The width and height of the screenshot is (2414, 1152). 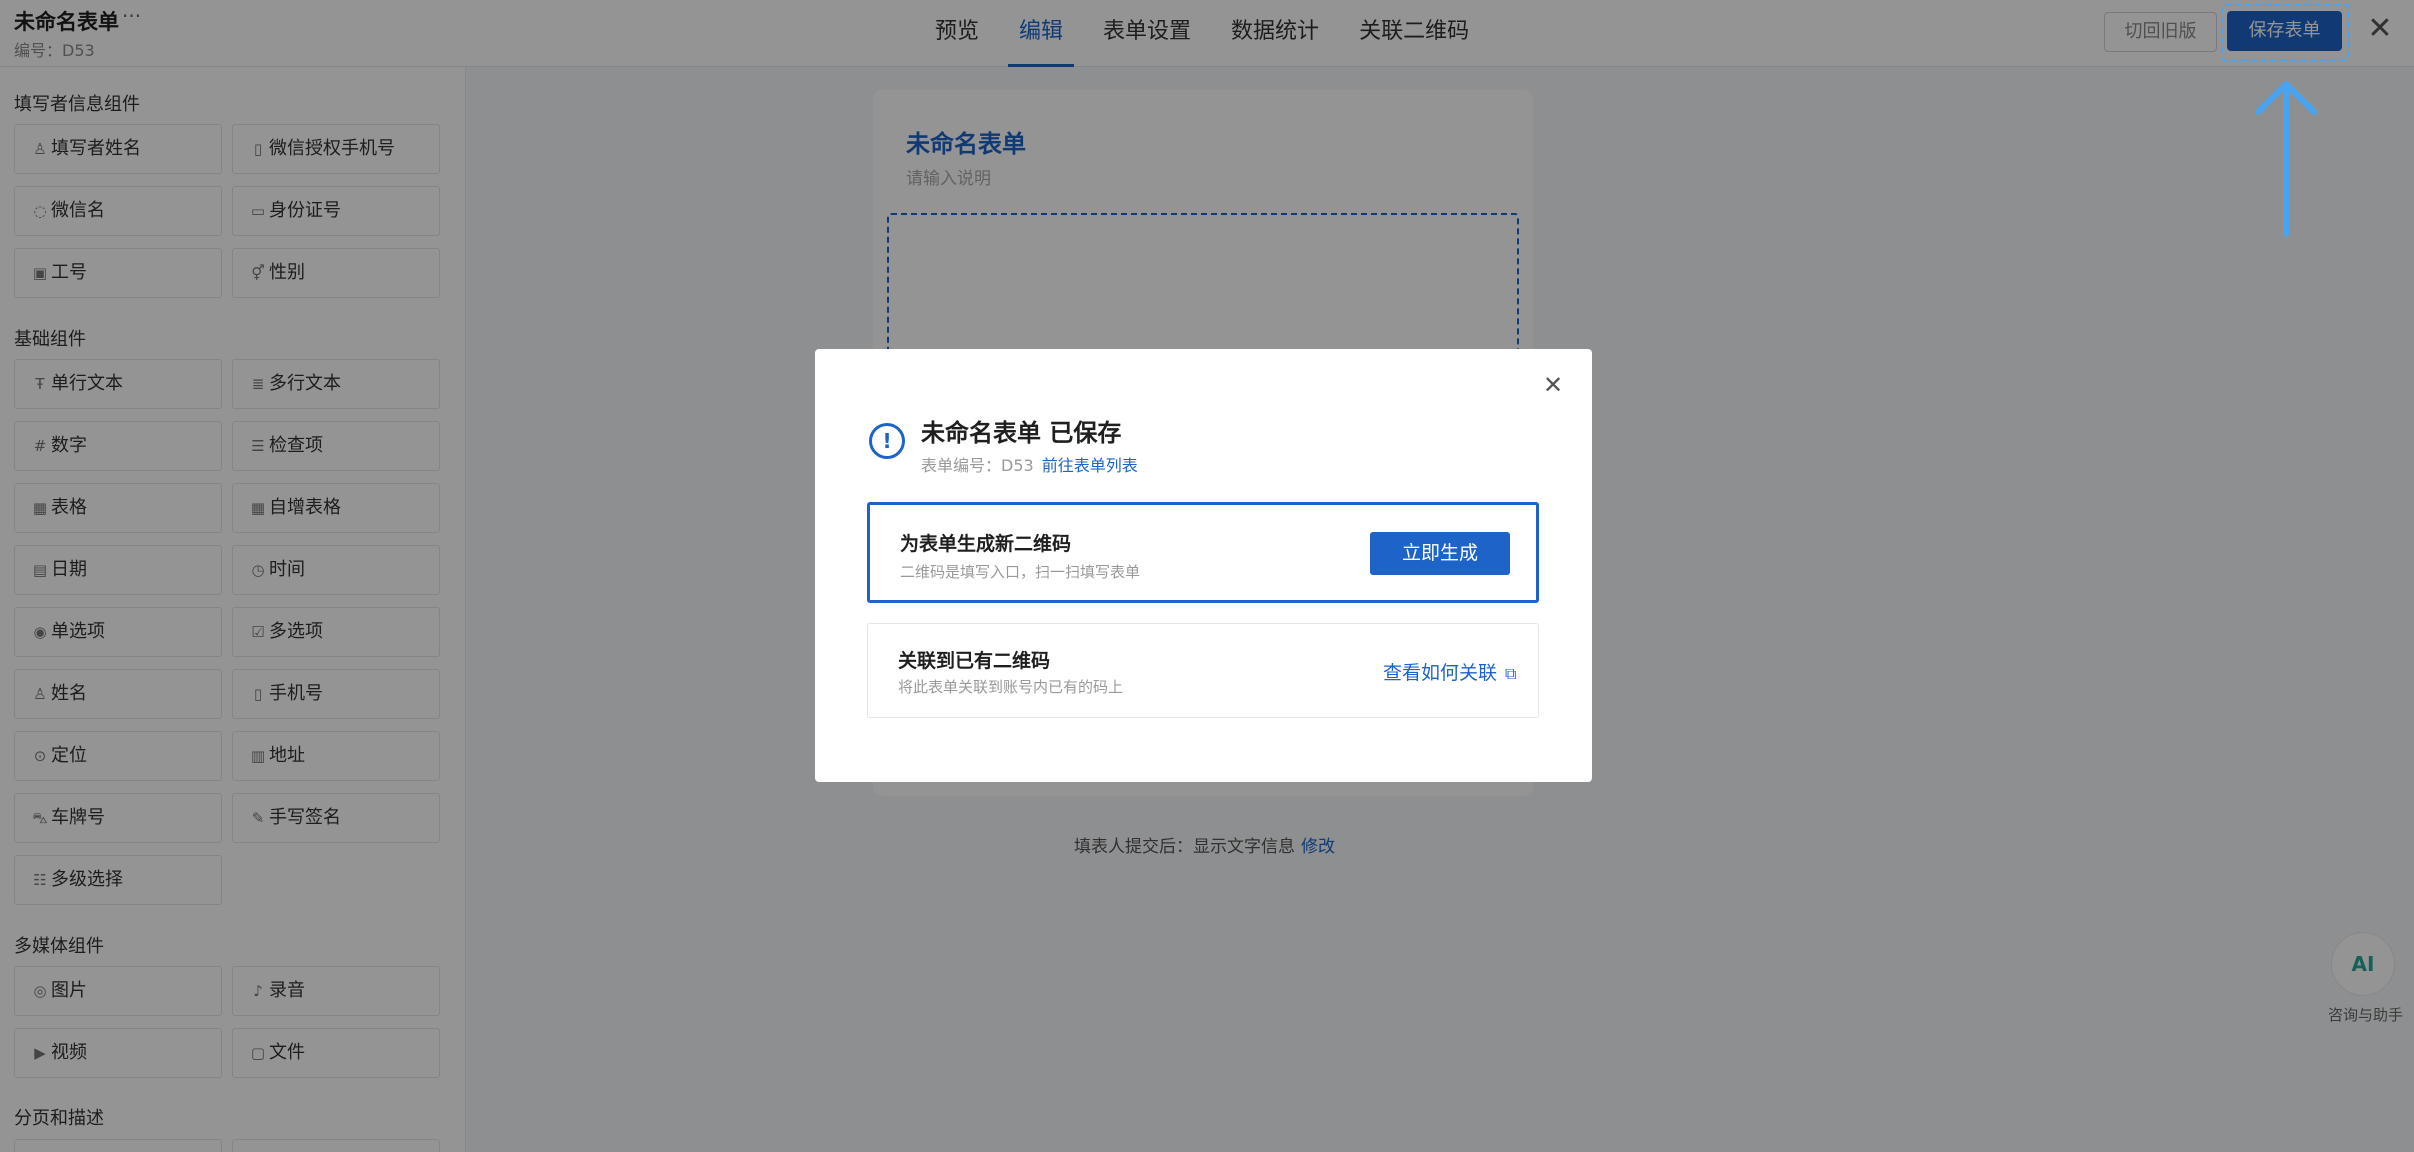 I want to click on dialog-title: 未命名表单 已保存, so click(x=1021, y=433).